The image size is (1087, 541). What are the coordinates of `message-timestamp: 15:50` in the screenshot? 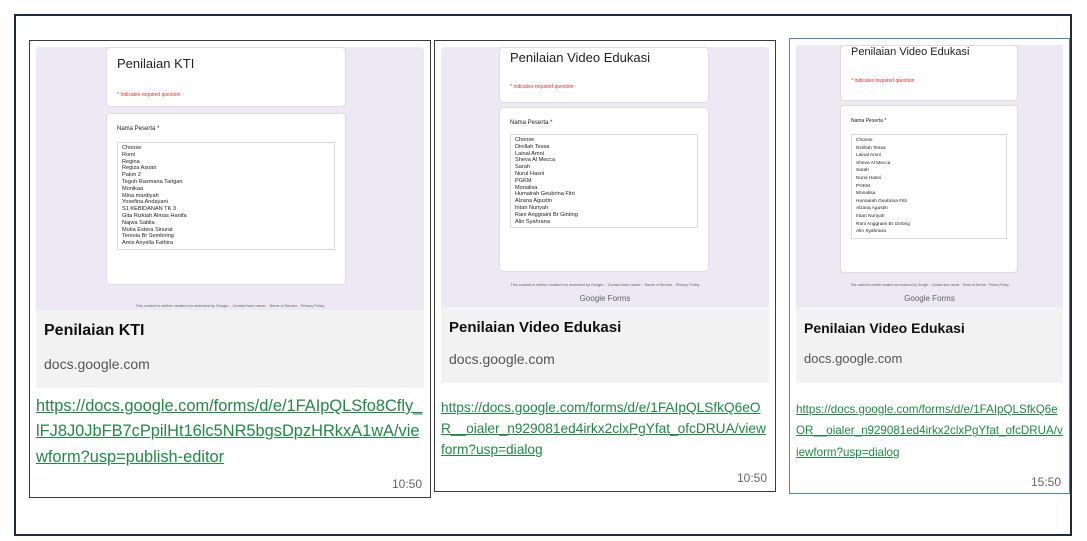 It's located at (1045, 482).